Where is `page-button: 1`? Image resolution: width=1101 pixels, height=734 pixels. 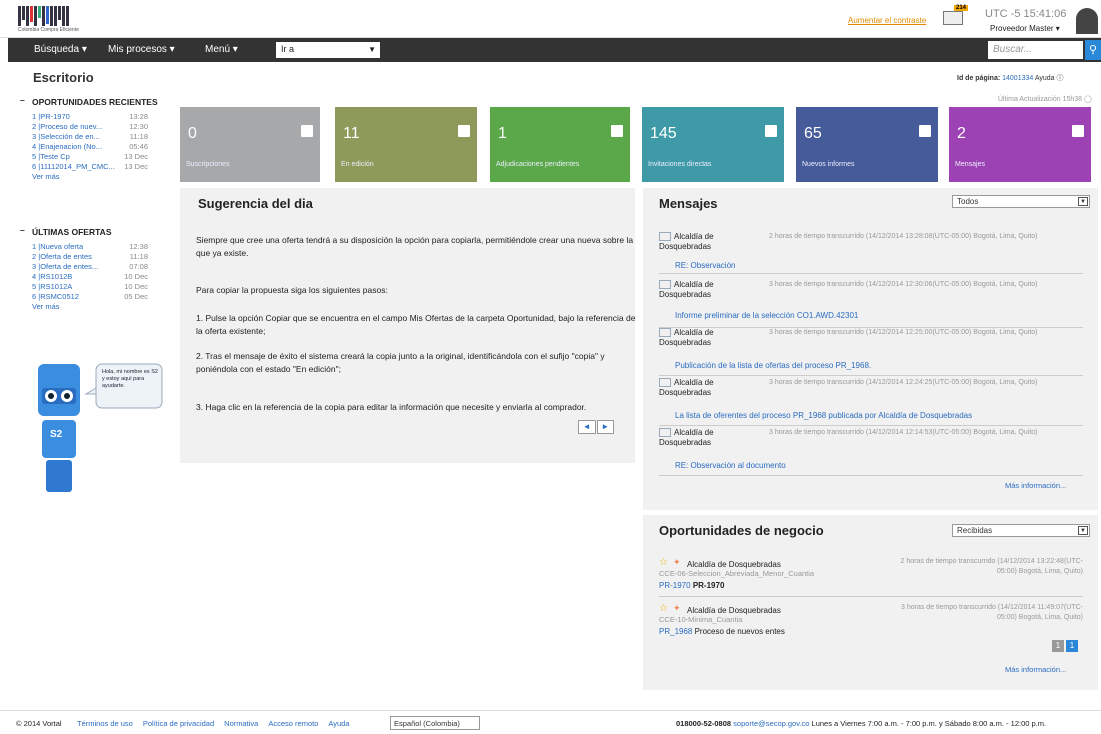 page-button: 1 is located at coordinates (1058, 646).